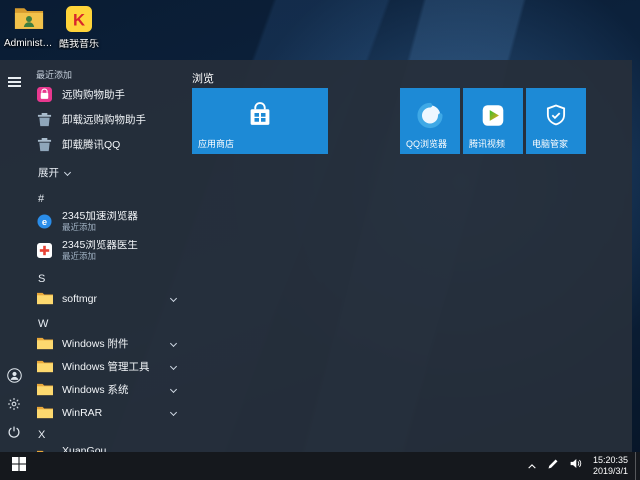  I want to click on group-header-x: X, so click(110, 433).